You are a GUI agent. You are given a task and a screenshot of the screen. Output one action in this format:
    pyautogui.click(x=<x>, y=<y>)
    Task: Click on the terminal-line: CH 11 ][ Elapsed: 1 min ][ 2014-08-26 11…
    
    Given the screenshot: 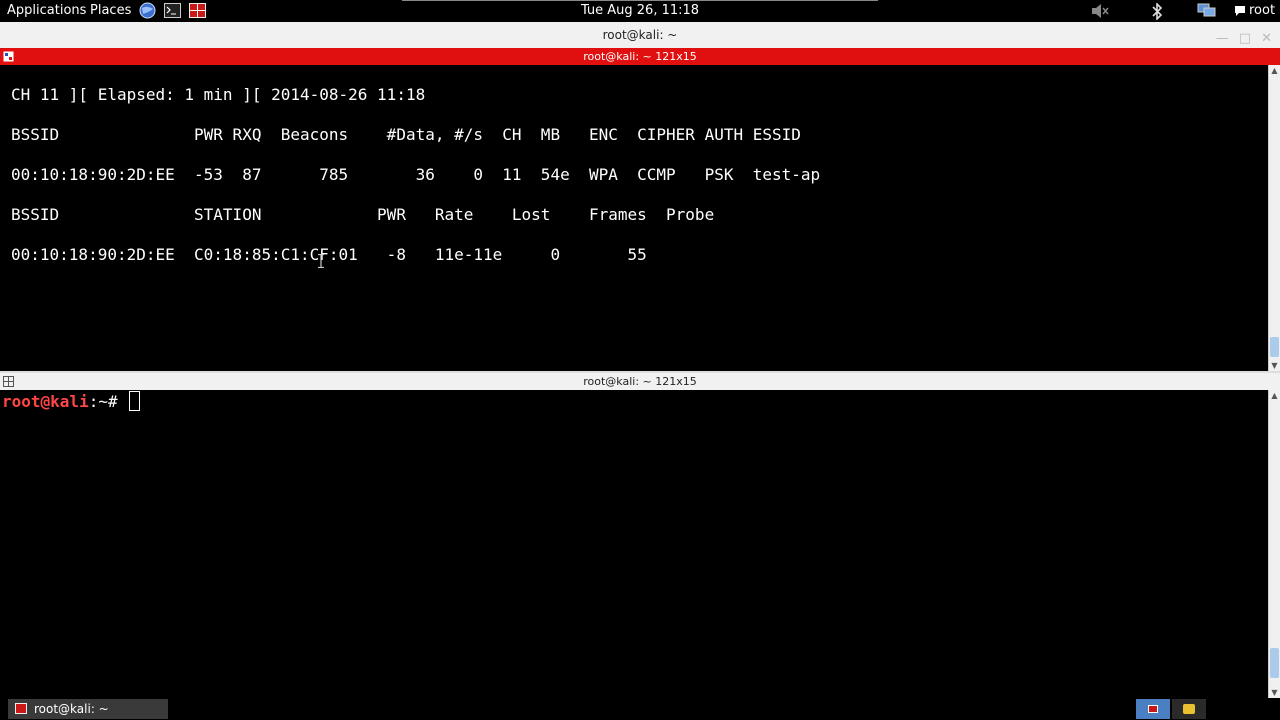 What is the action you would take?
    pyautogui.click(x=218, y=94)
    